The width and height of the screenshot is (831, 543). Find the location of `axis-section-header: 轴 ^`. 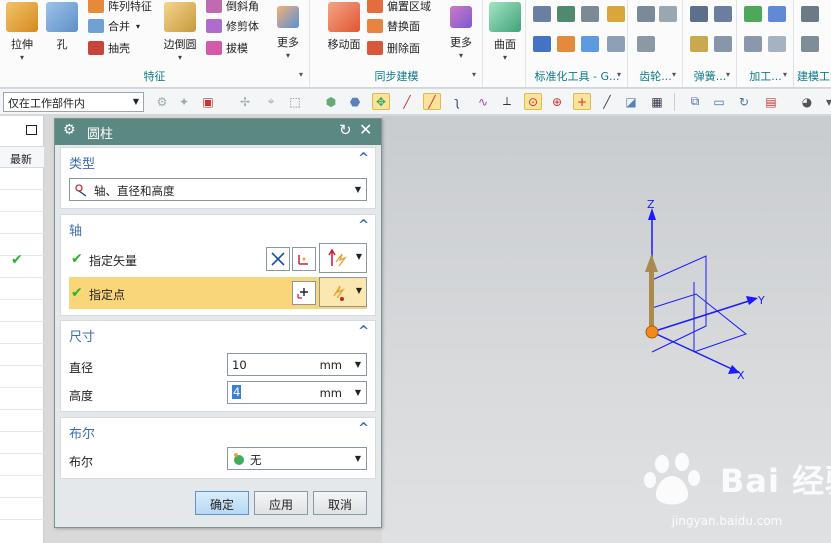

axis-section-header: 轴 ^ is located at coordinates (218, 227).